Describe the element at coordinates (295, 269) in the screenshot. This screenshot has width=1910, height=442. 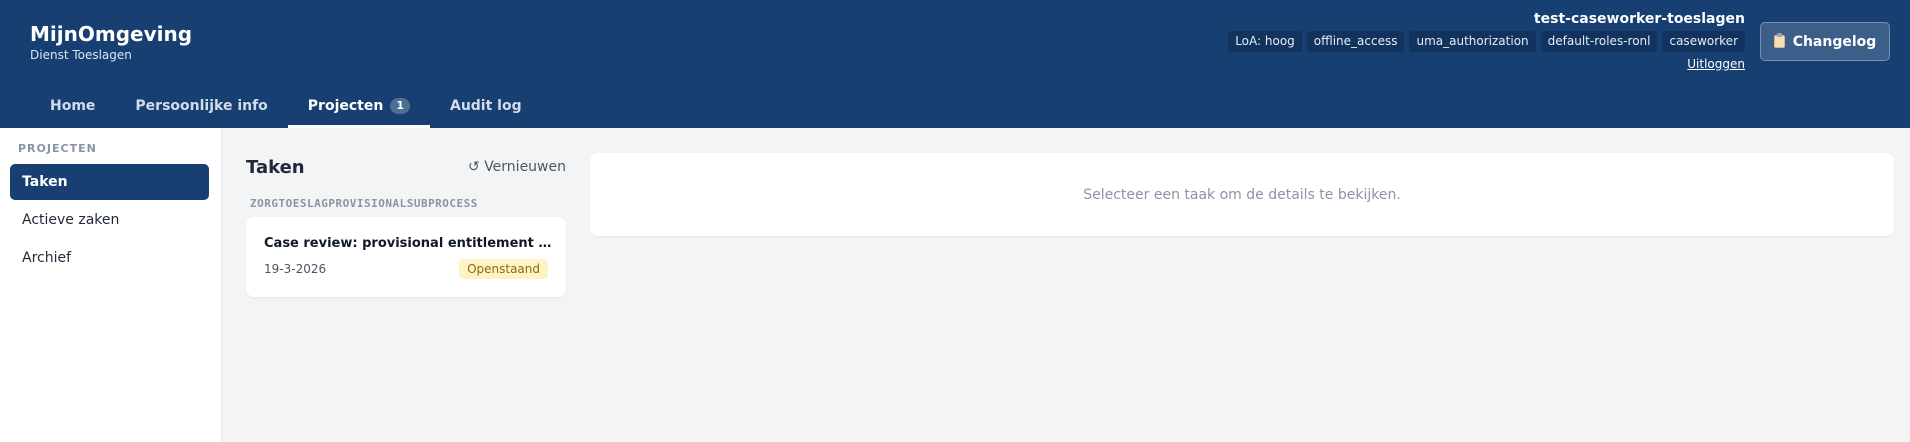
I see `task-date: 19-3-2026` at that location.